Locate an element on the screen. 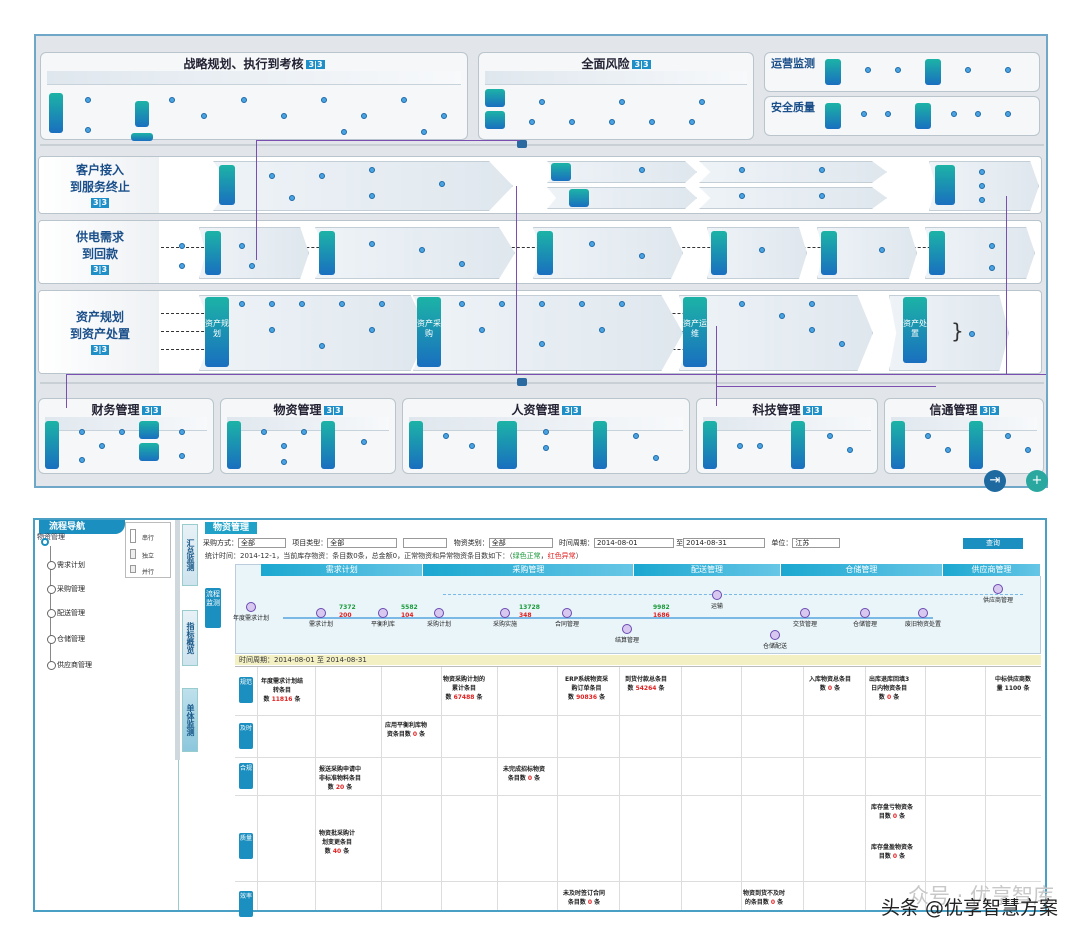 Image resolution: width=1080 pixels, height=944 pixels. flow-node: 废旧物资处置 is located at coordinates (923, 618).